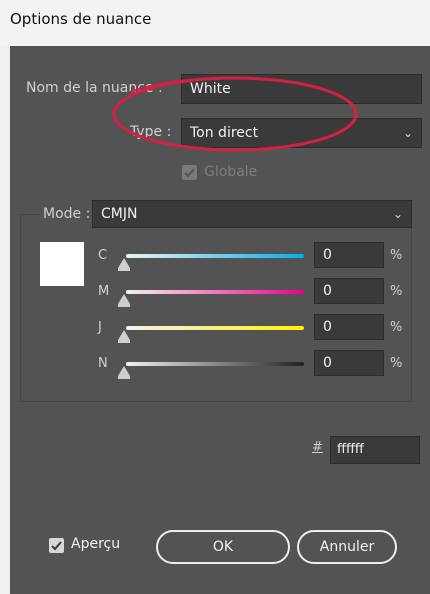 This screenshot has height=594, width=430. What do you see at coordinates (349, 291) in the screenshot?
I see `magenta-value-input: 0` at bounding box center [349, 291].